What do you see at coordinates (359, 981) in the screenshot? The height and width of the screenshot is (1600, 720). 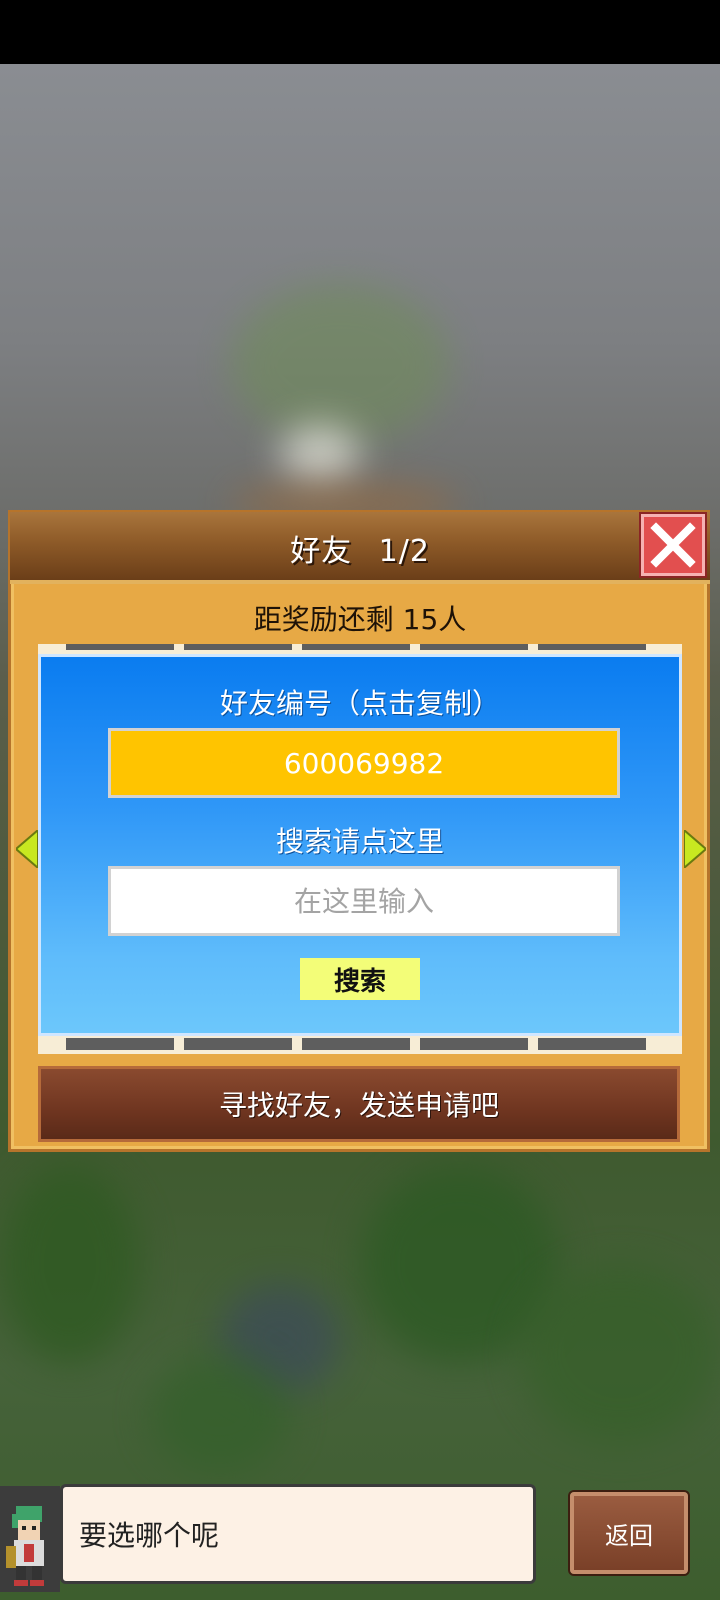 I see `search-button-label: 搜索` at bounding box center [359, 981].